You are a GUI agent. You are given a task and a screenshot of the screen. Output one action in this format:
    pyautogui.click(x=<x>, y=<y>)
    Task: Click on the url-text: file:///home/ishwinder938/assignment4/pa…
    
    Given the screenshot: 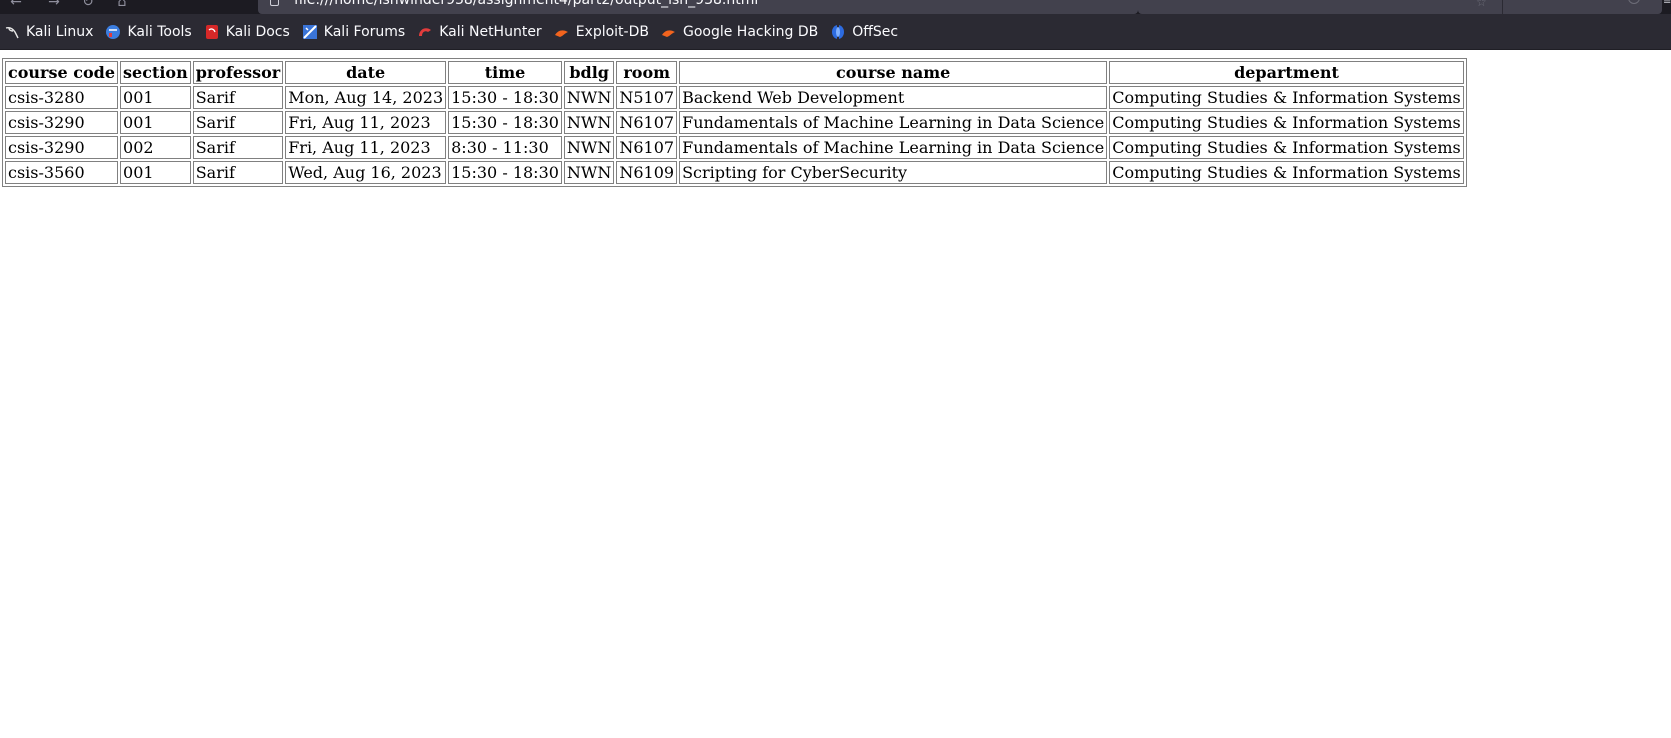 What is the action you would take?
    pyautogui.click(x=526, y=4)
    